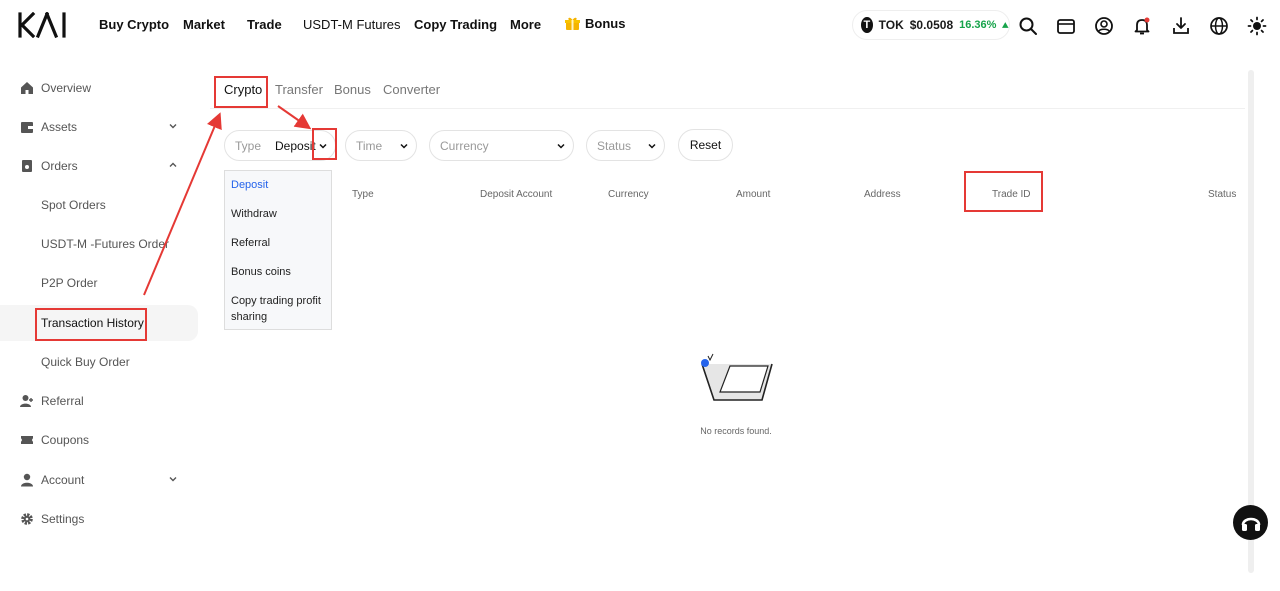 The image size is (1280, 591). What do you see at coordinates (281, 185) in the screenshot?
I see `type-option-deposit: Deposit` at bounding box center [281, 185].